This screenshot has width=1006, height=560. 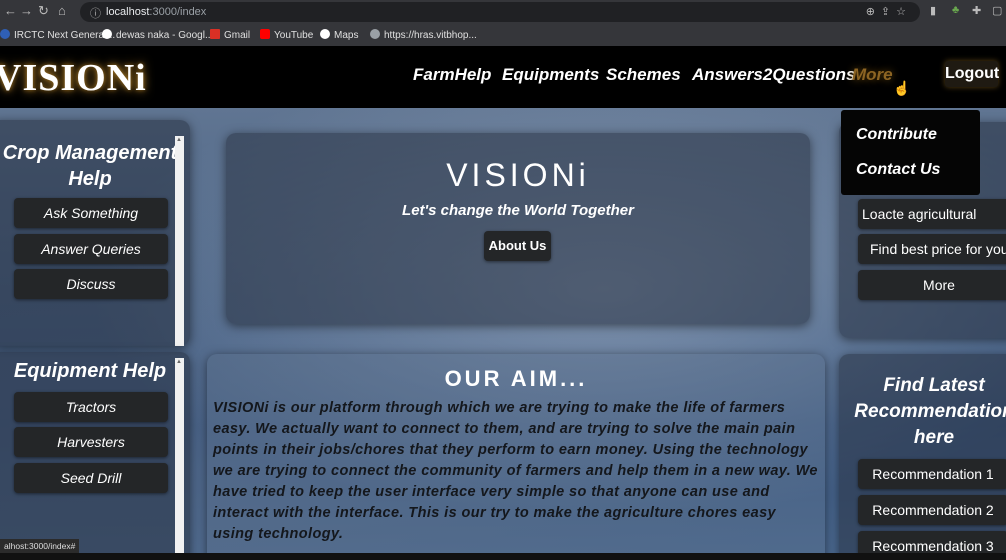 What do you see at coordinates (91, 442) in the screenshot?
I see `harvesters-button: Harvesters` at bounding box center [91, 442].